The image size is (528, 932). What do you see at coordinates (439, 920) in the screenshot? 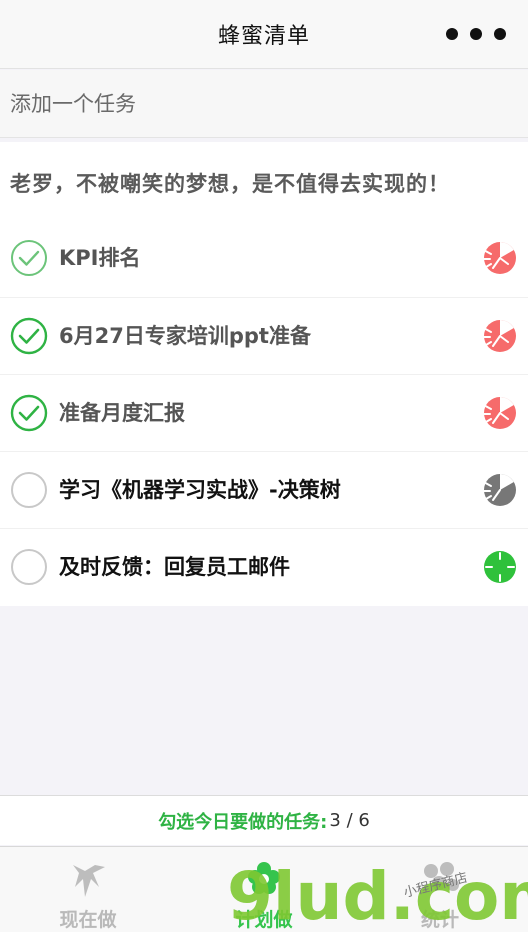
I see `tab-label: 统计` at bounding box center [439, 920].